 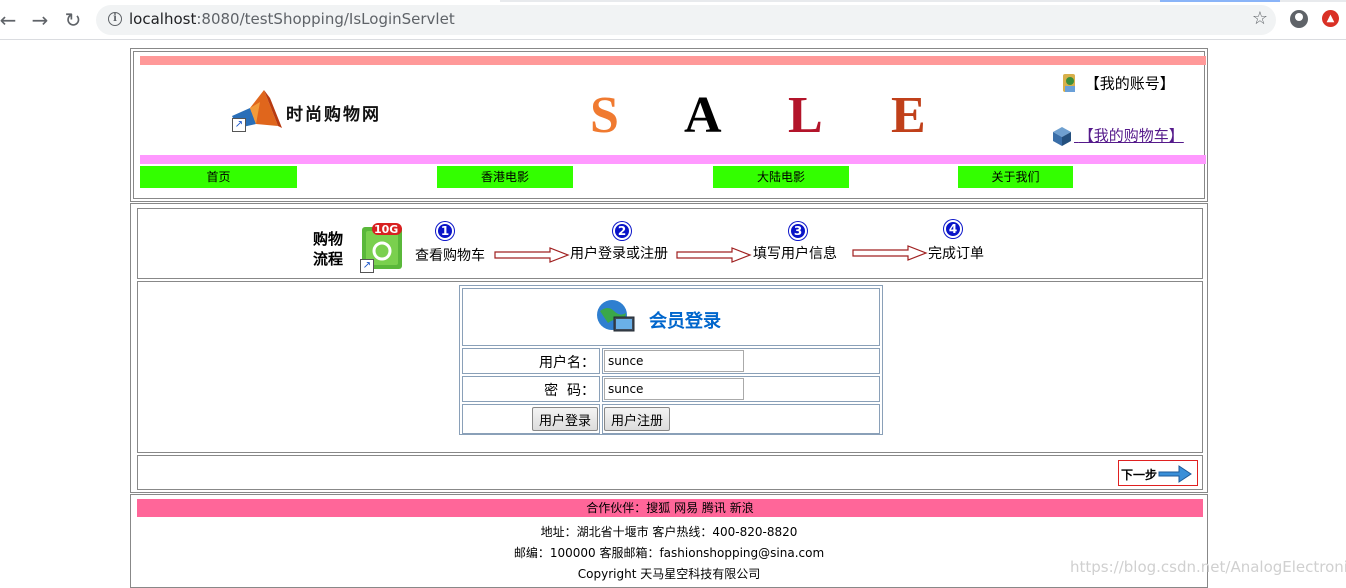 What do you see at coordinates (73, 20) in the screenshot?
I see `reload-icon: ↻` at bounding box center [73, 20].